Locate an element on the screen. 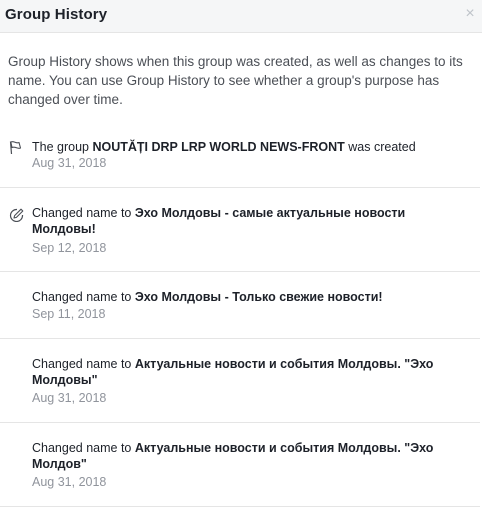 The height and width of the screenshot is (511, 482). entry-date: Sep 12, 2018 is located at coordinates (69, 248).